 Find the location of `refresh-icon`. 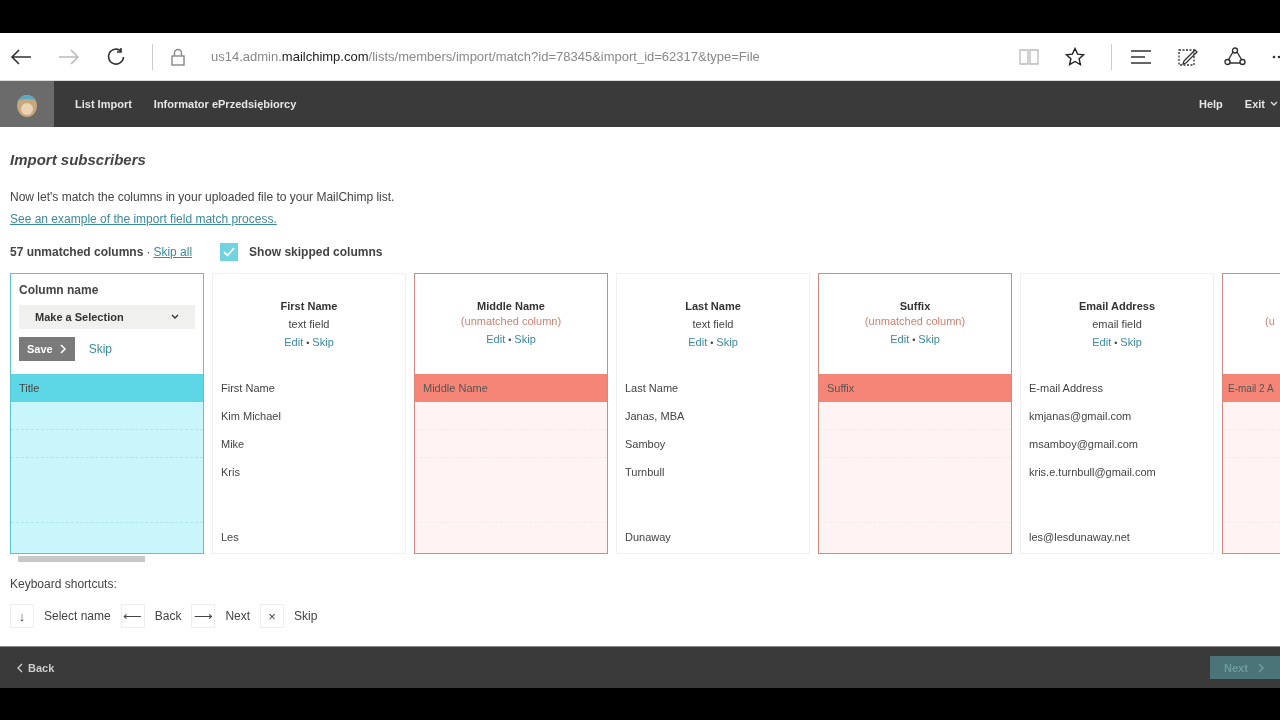

refresh-icon is located at coordinates (116, 56).